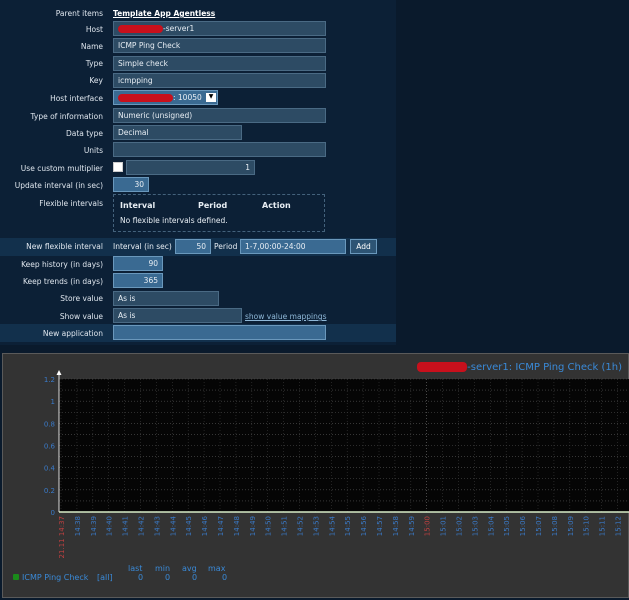 The height and width of the screenshot is (600, 629). Describe the element at coordinates (81, 298) in the screenshot. I see `store-value-label: Store value` at that location.